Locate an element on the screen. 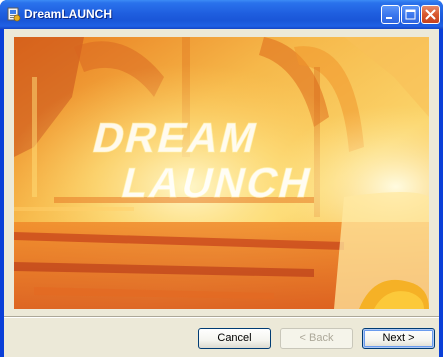 This screenshot has width=443, height=357. splash-title-line2: LAUNCH is located at coordinates (217, 183).